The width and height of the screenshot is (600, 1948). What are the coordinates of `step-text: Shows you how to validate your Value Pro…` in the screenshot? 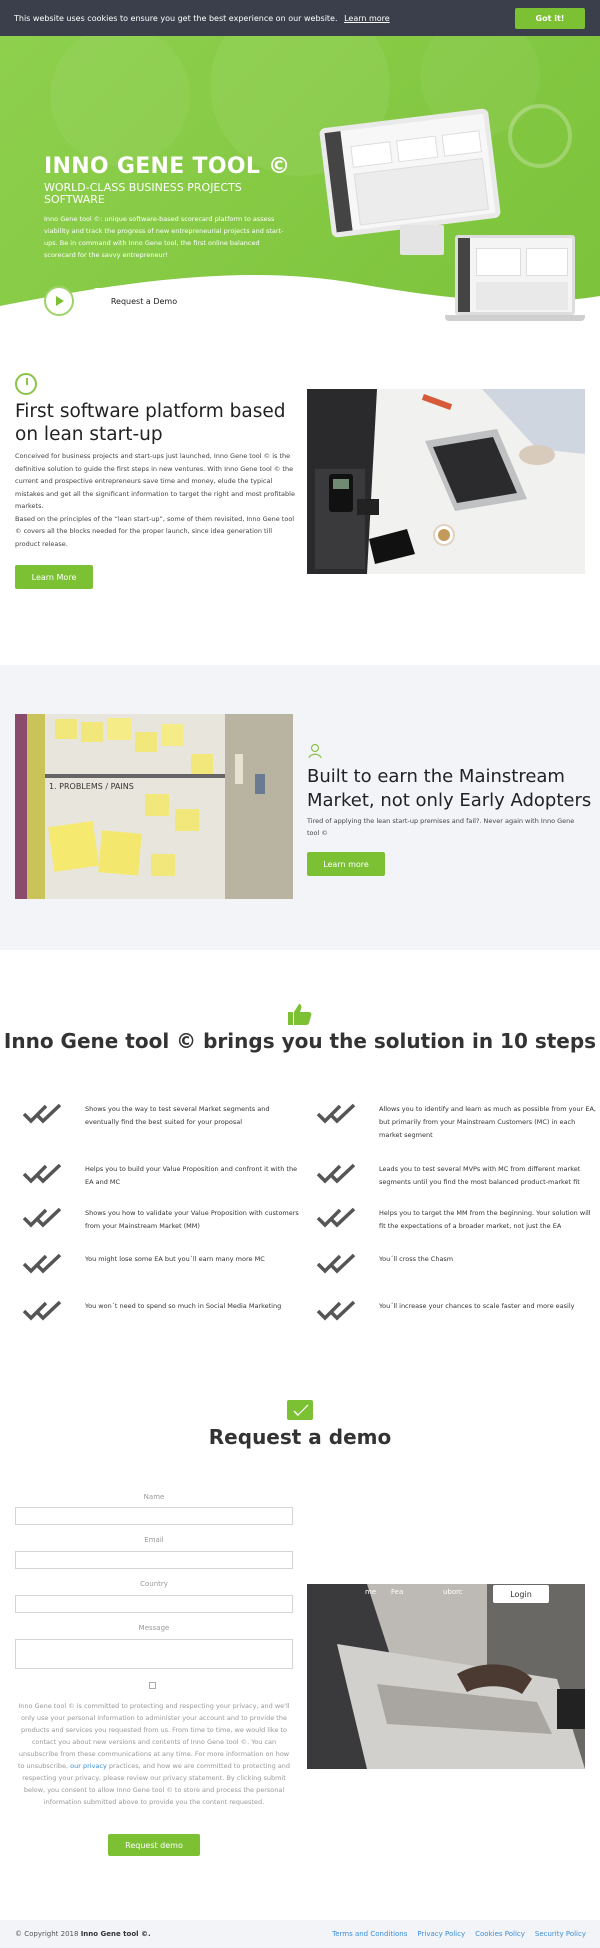 It's located at (192, 1219).